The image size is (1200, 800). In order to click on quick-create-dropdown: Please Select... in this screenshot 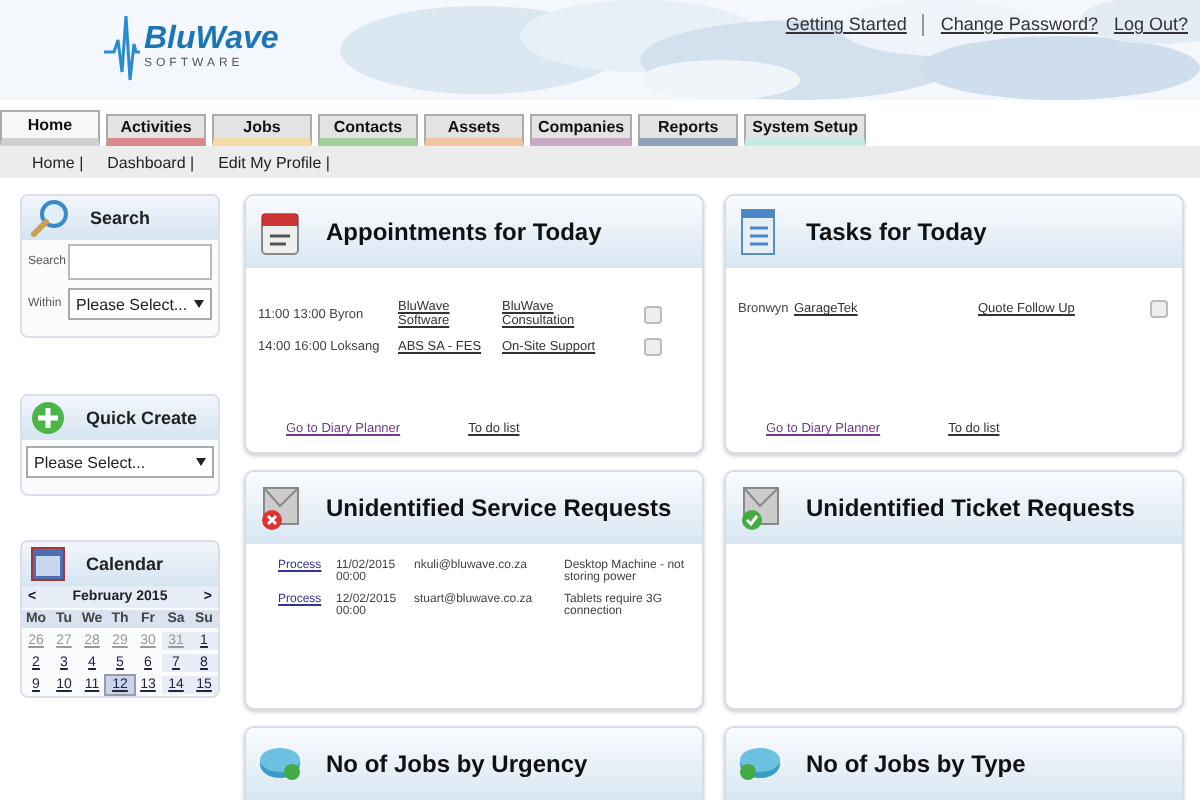, I will do `click(120, 462)`.